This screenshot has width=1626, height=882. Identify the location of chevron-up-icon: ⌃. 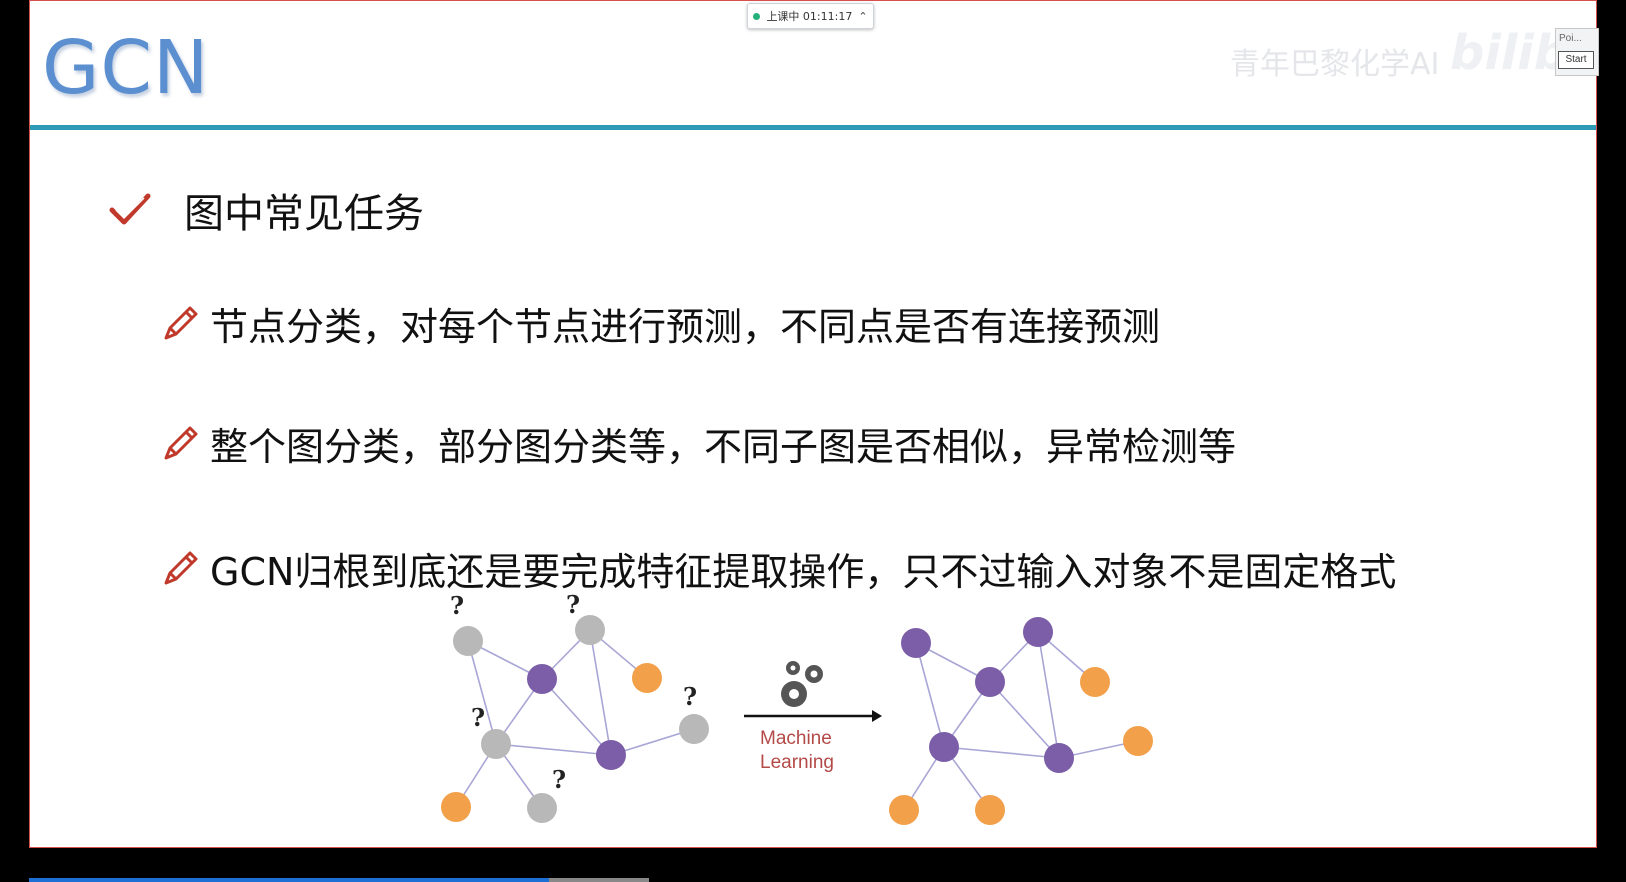
(862, 16).